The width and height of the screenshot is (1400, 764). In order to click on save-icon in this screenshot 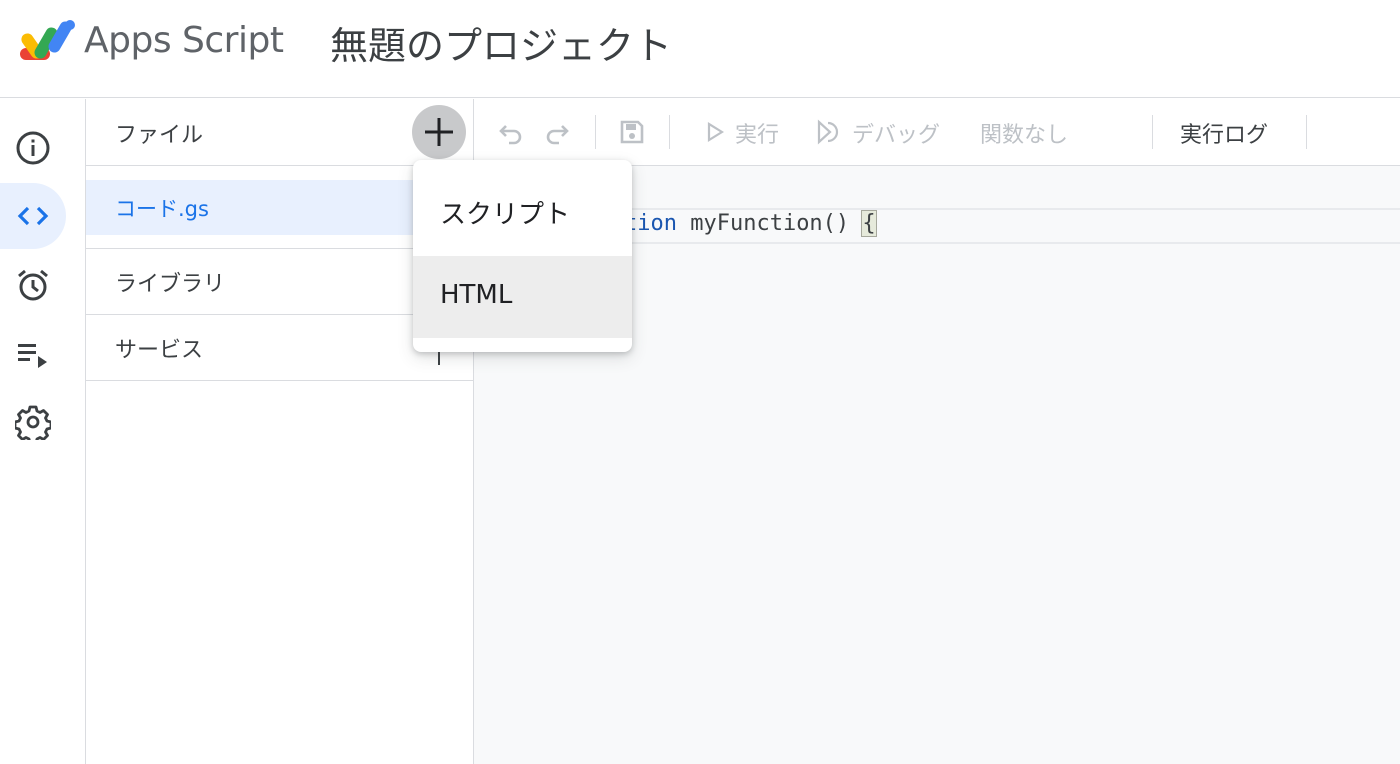, I will do `click(632, 132)`.